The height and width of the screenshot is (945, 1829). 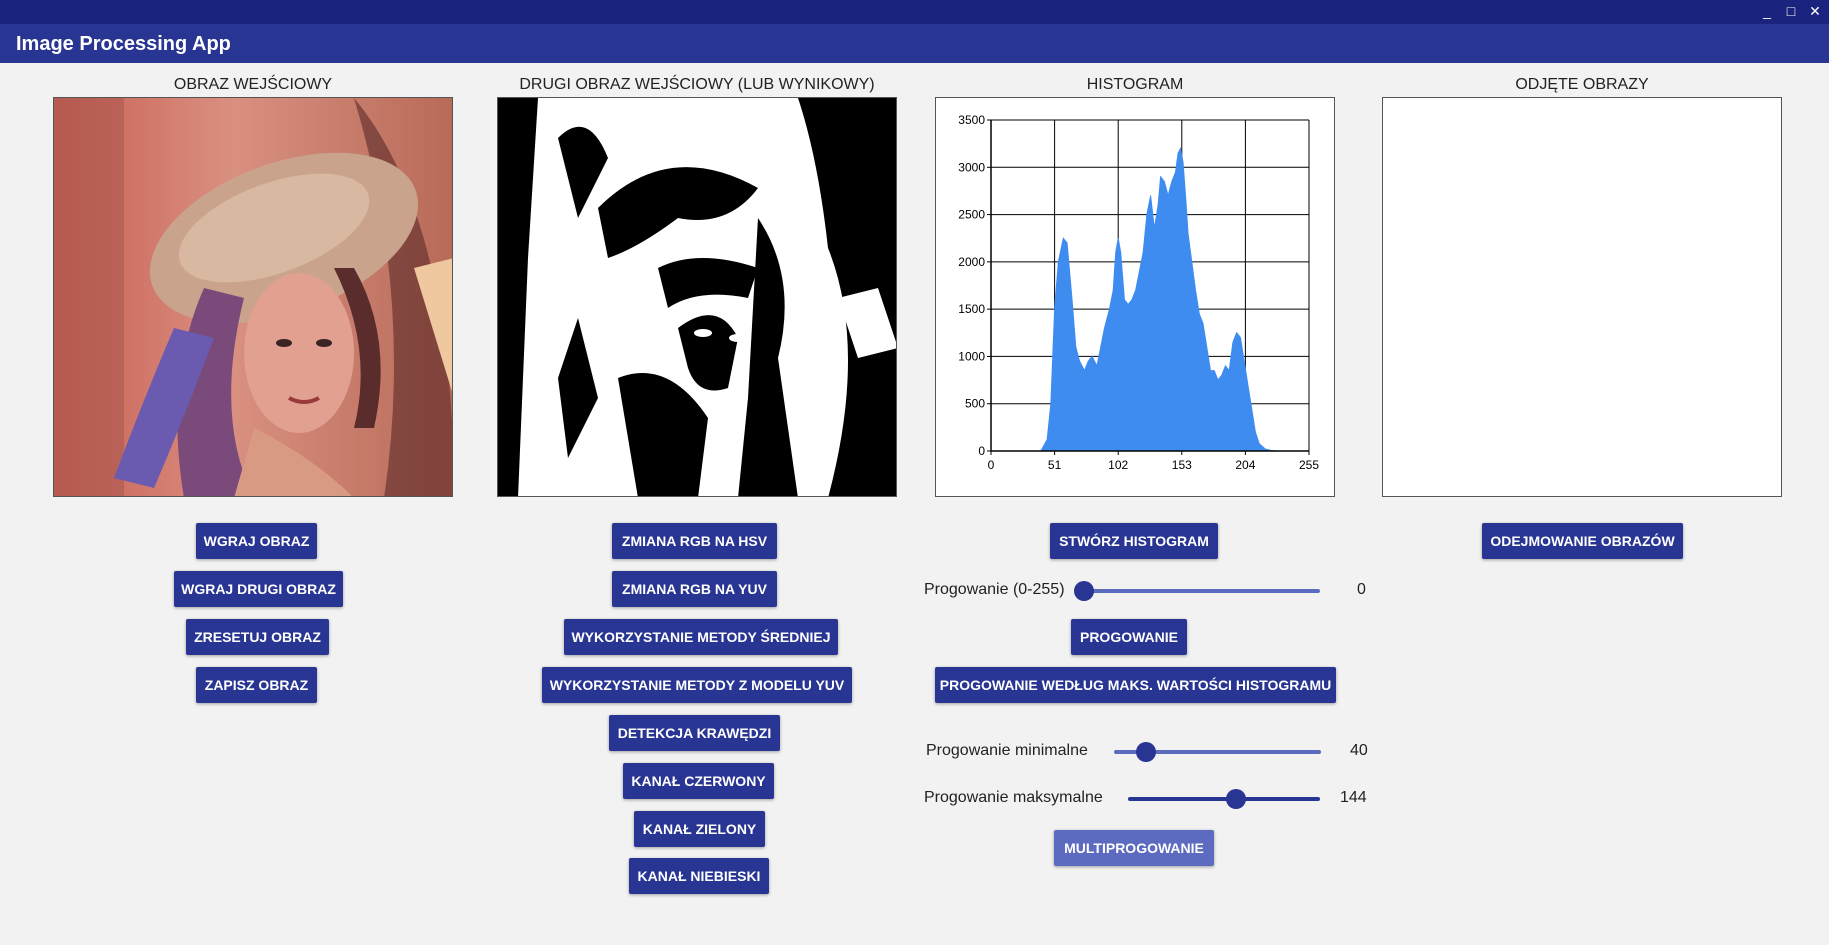 What do you see at coordinates (694, 589) in the screenshot?
I see `rgb-to-yuv-button: ZMIANA RGB NA YUV` at bounding box center [694, 589].